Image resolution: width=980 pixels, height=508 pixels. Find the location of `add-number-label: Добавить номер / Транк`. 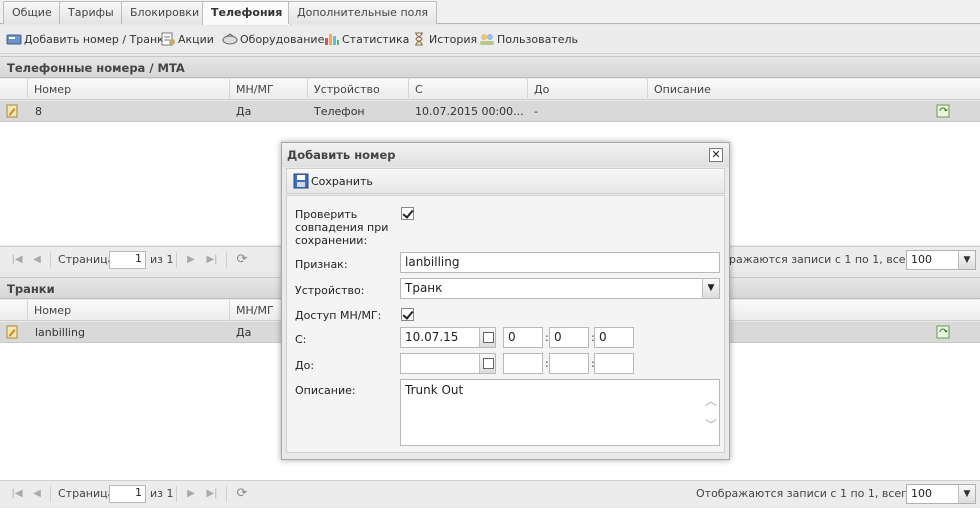

add-number-label: Добавить номер / Транк is located at coordinates (94, 39).